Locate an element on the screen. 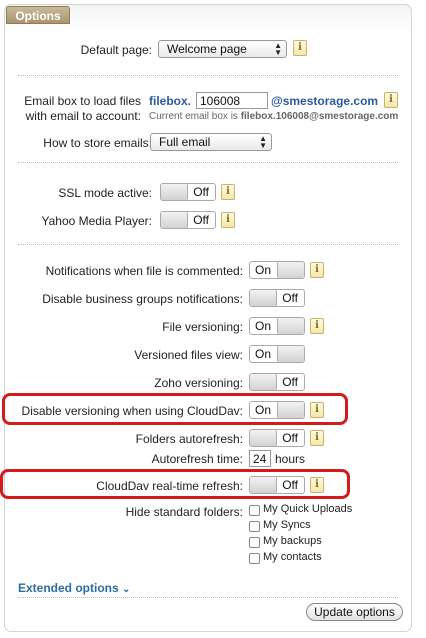 This screenshot has width=426, height=638. zoho-versioning-label: Zoho versioning: is located at coordinates (198, 383).